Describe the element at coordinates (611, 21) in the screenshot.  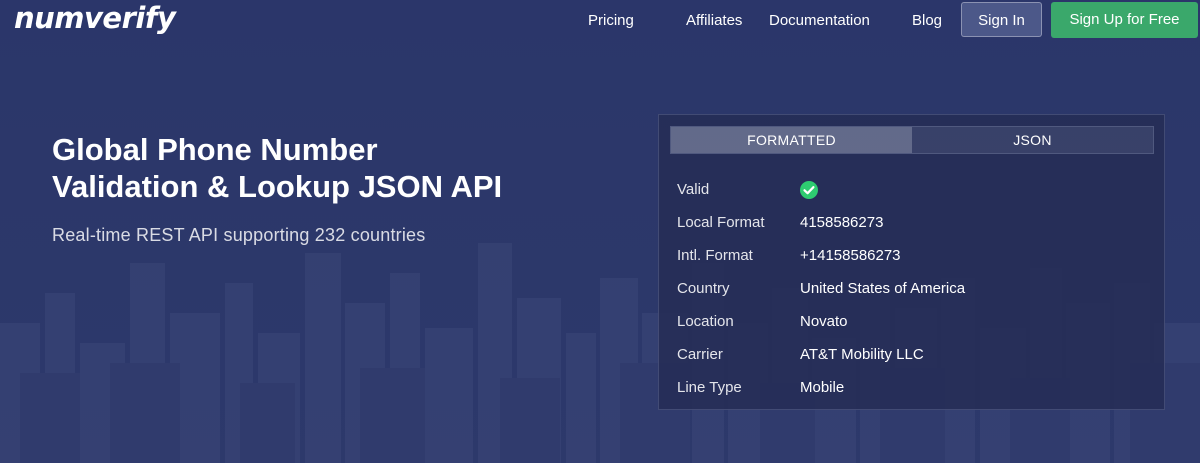
I see `nav-link-pricing: Pricing` at that location.